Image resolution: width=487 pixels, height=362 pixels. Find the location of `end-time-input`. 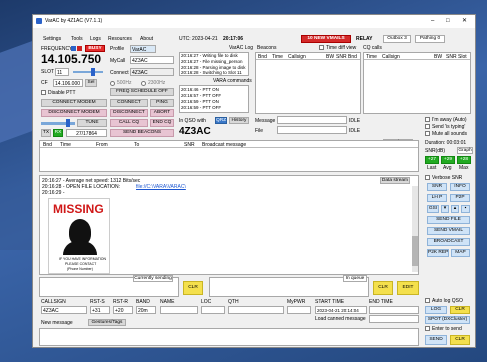

end-time-input is located at coordinates (394, 310).